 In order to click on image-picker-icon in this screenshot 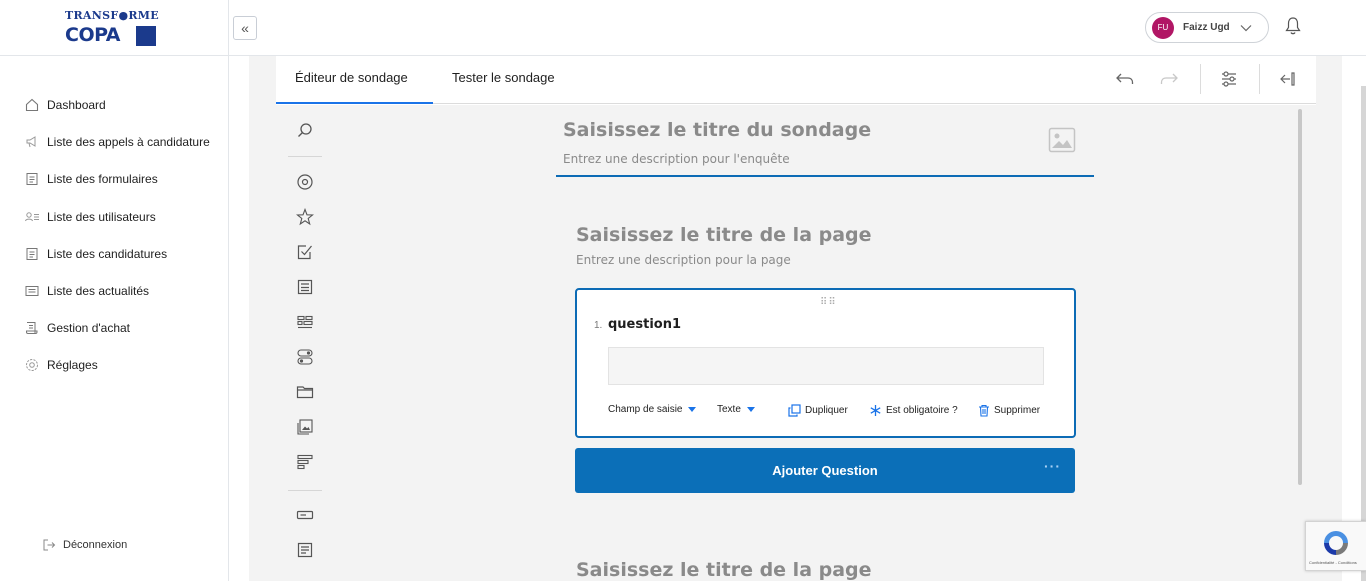, I will do `click(305, 427)`.